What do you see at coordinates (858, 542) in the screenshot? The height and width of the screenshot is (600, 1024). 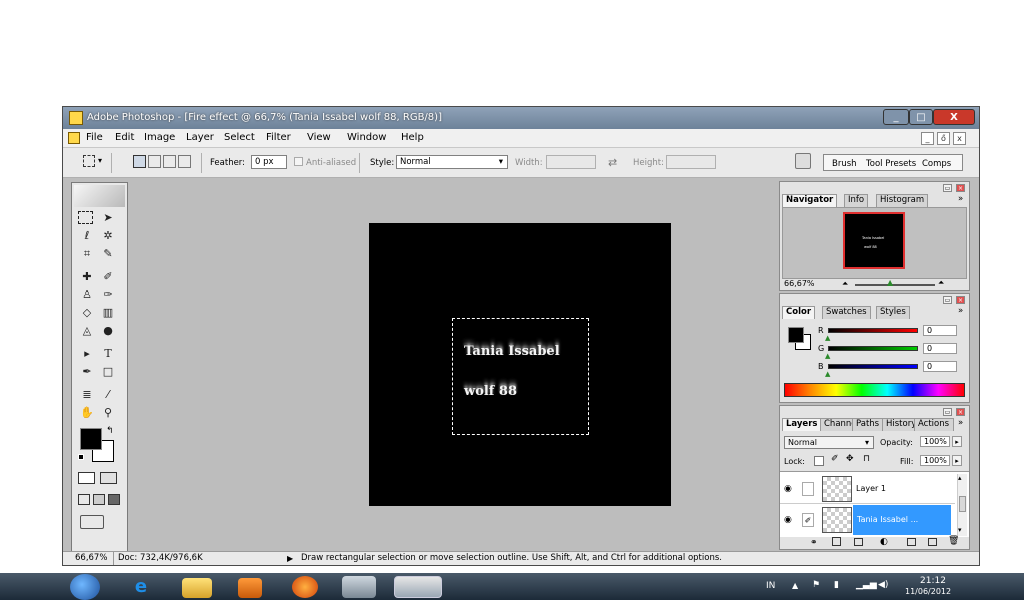 I see `add-mask-icon` at bounding box center [858, 542].